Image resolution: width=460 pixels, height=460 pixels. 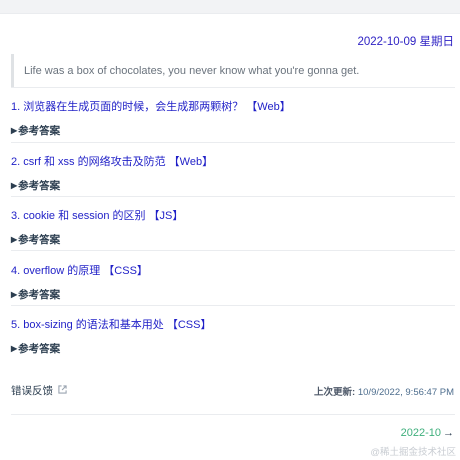 I want to click on question-title-5: 5. box-sizing 的语法和基本用处 【CSS】, so click(x=111, y=324).